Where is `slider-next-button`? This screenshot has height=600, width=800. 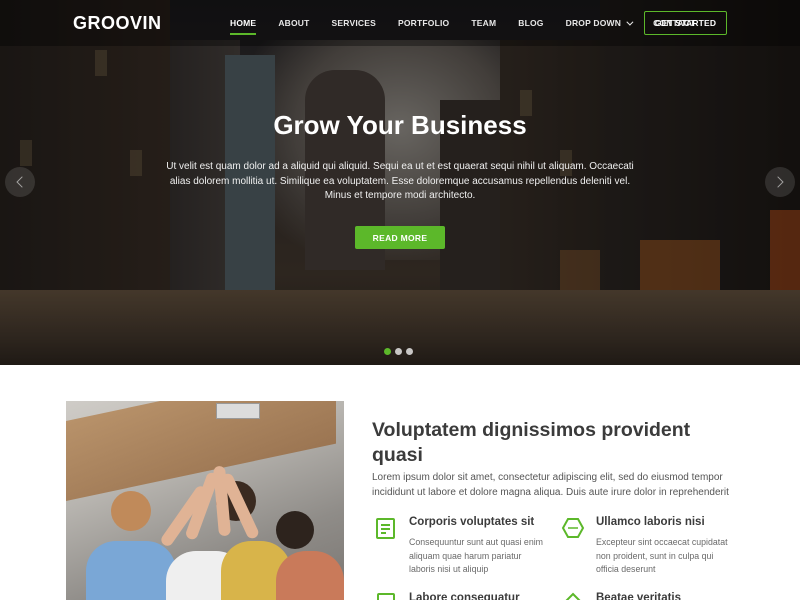 slider-next-button is located at coordinates (780, 182).